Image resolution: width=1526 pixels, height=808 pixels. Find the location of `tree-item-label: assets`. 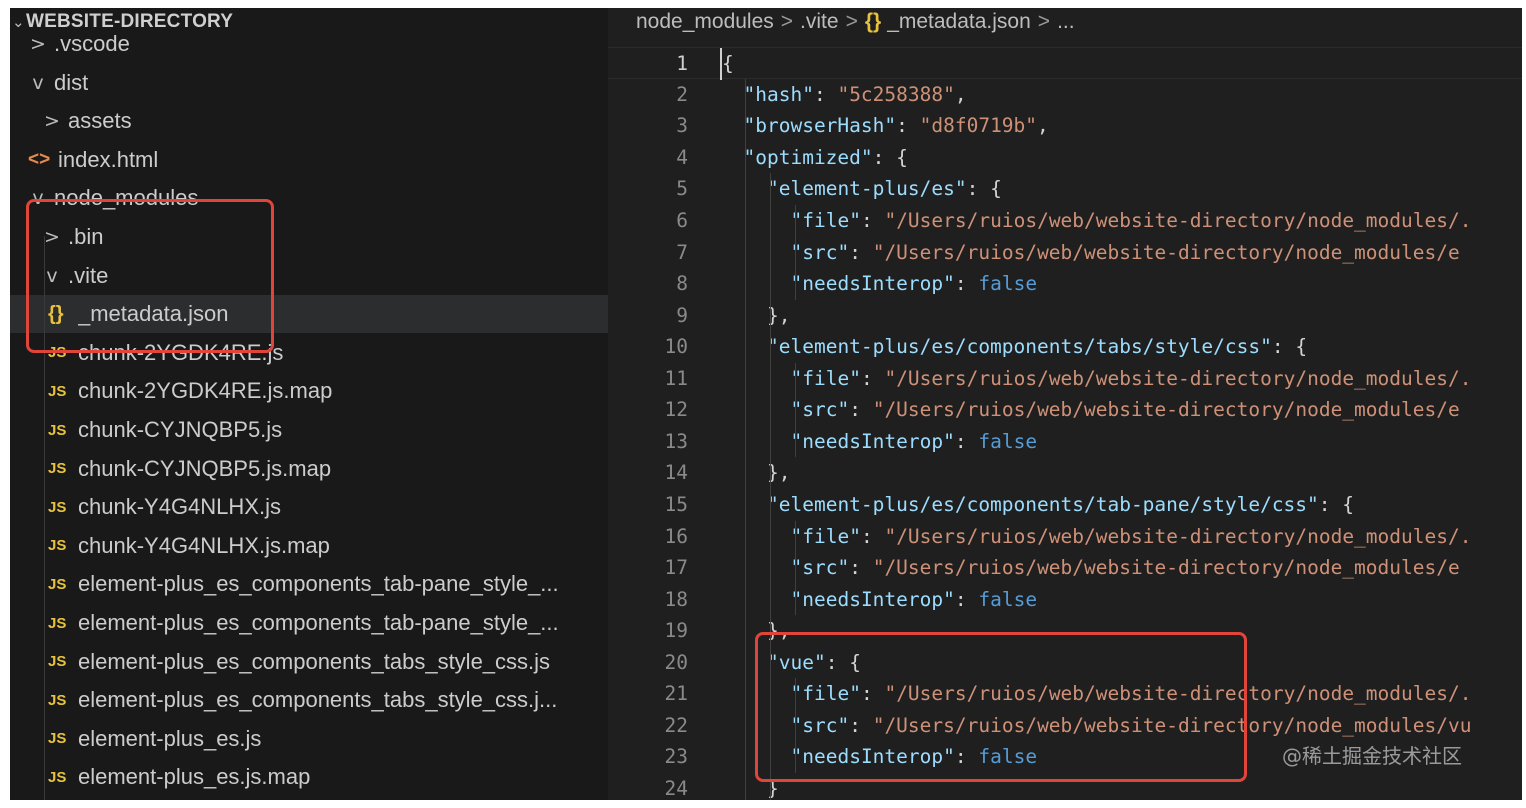

tree-item-label: assets is located at coordinates (100, 121).